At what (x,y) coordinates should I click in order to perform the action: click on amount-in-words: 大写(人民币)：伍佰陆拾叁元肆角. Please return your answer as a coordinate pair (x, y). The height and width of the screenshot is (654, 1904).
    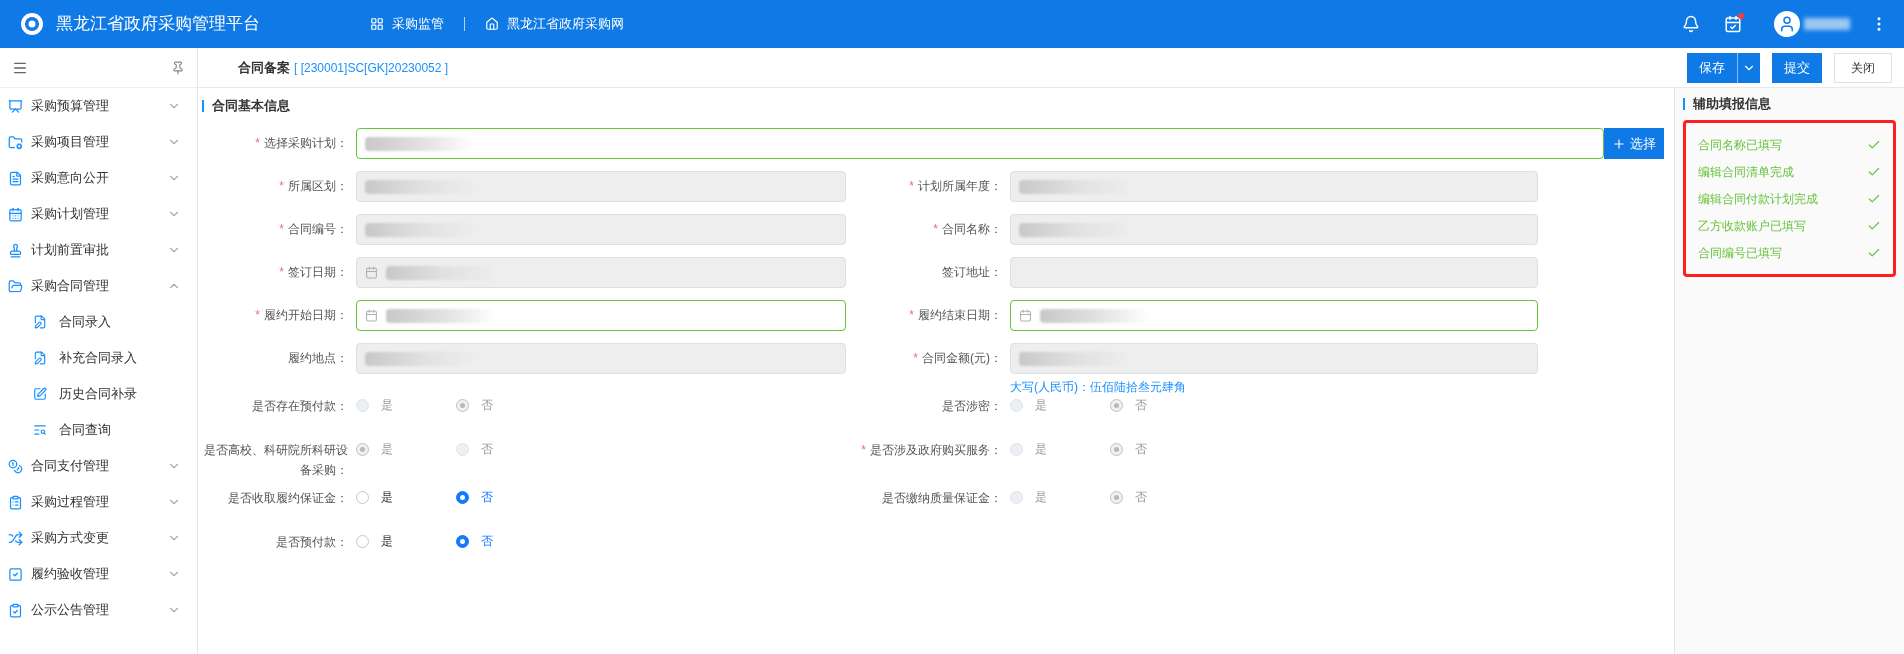
    Looking at the image, I should click on (1098, 387).